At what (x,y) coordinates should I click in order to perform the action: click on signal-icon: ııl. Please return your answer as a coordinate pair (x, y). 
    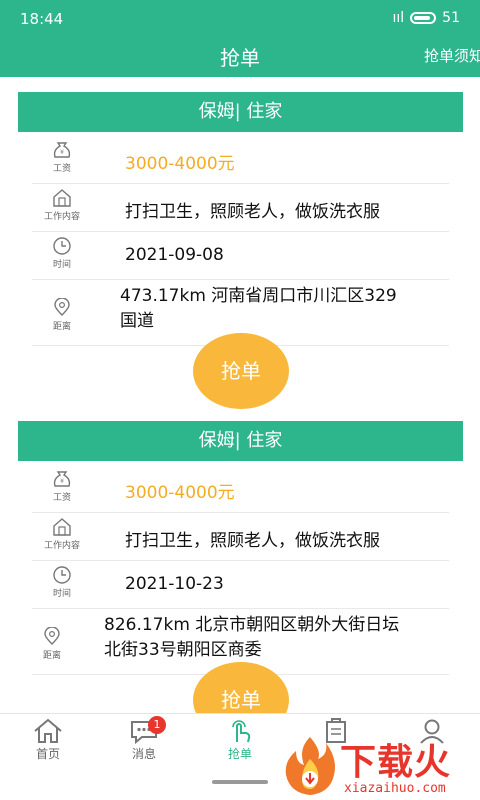
    Looking at the image, I should click on (398, 18).